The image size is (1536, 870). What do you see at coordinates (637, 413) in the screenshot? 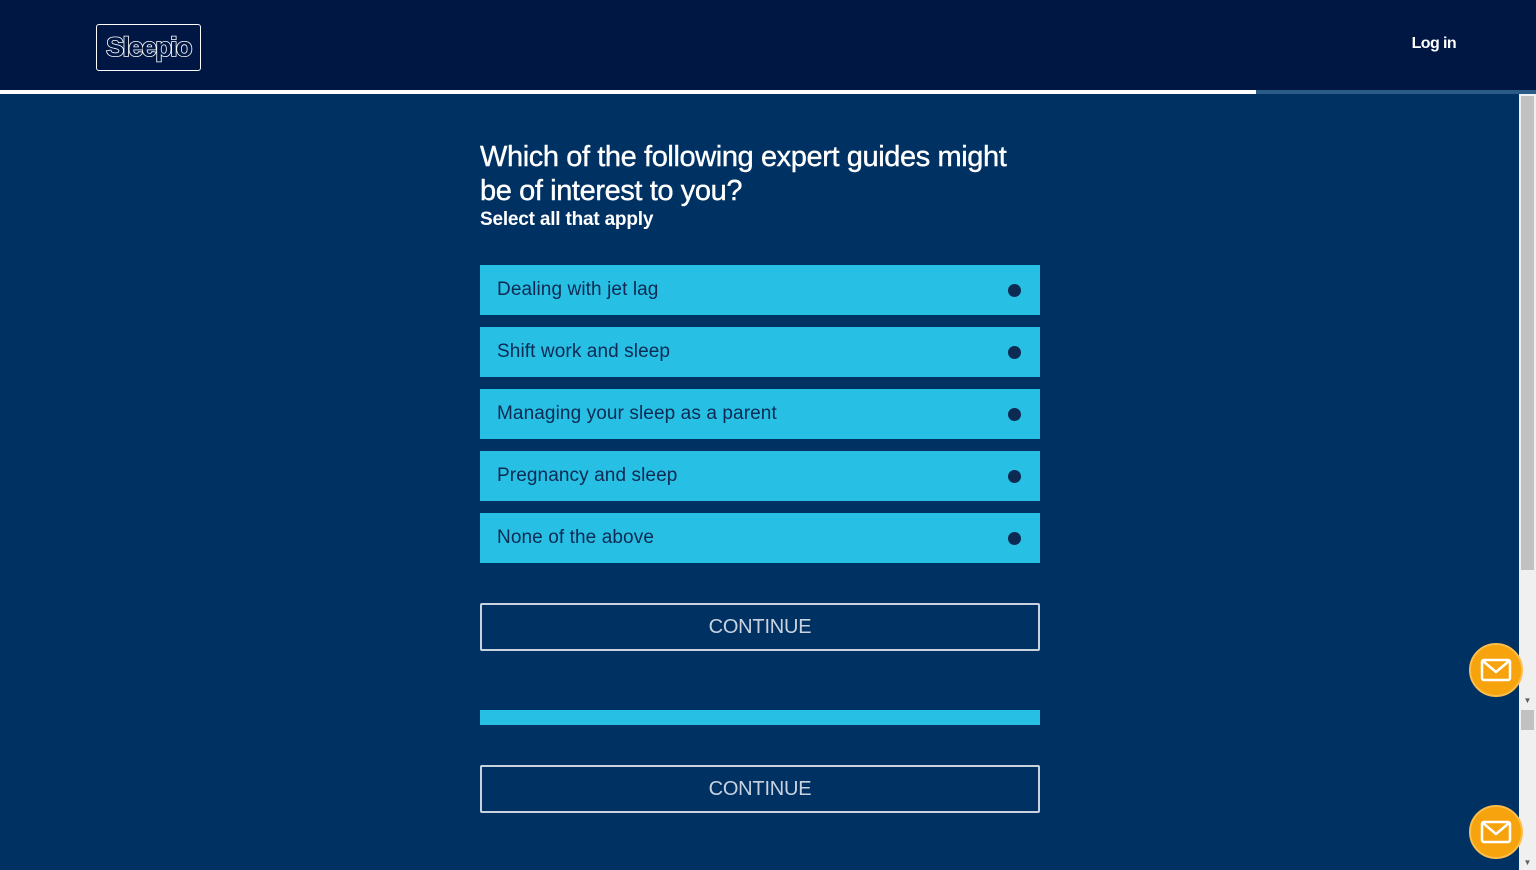
I see `option-label: Managing your sleep as a parent` at bounding box center [637, 413].